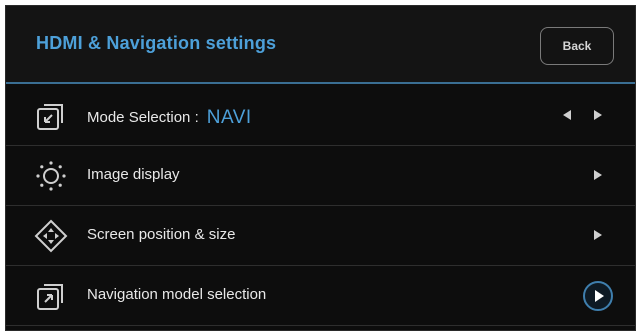  What do you see at coordinates (51, 176) in the screenshot?
I see `brightness-icon` at bounding box center [51, 176].